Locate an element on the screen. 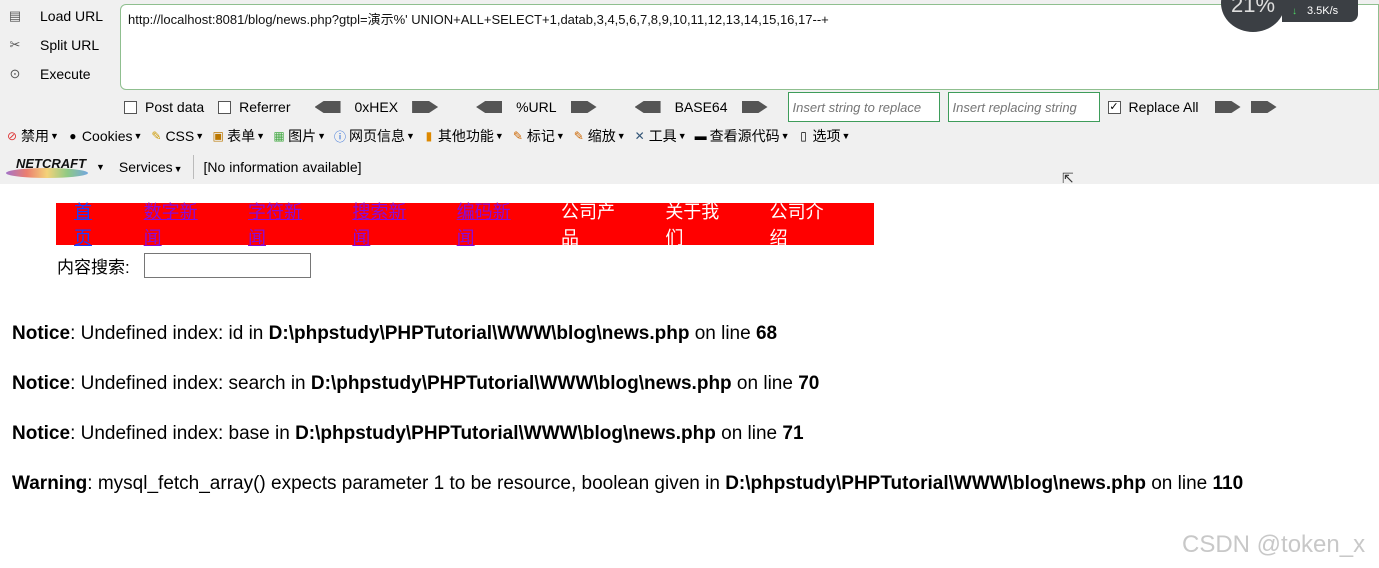  replacing-string-input is located at coordinates (1023, 107).